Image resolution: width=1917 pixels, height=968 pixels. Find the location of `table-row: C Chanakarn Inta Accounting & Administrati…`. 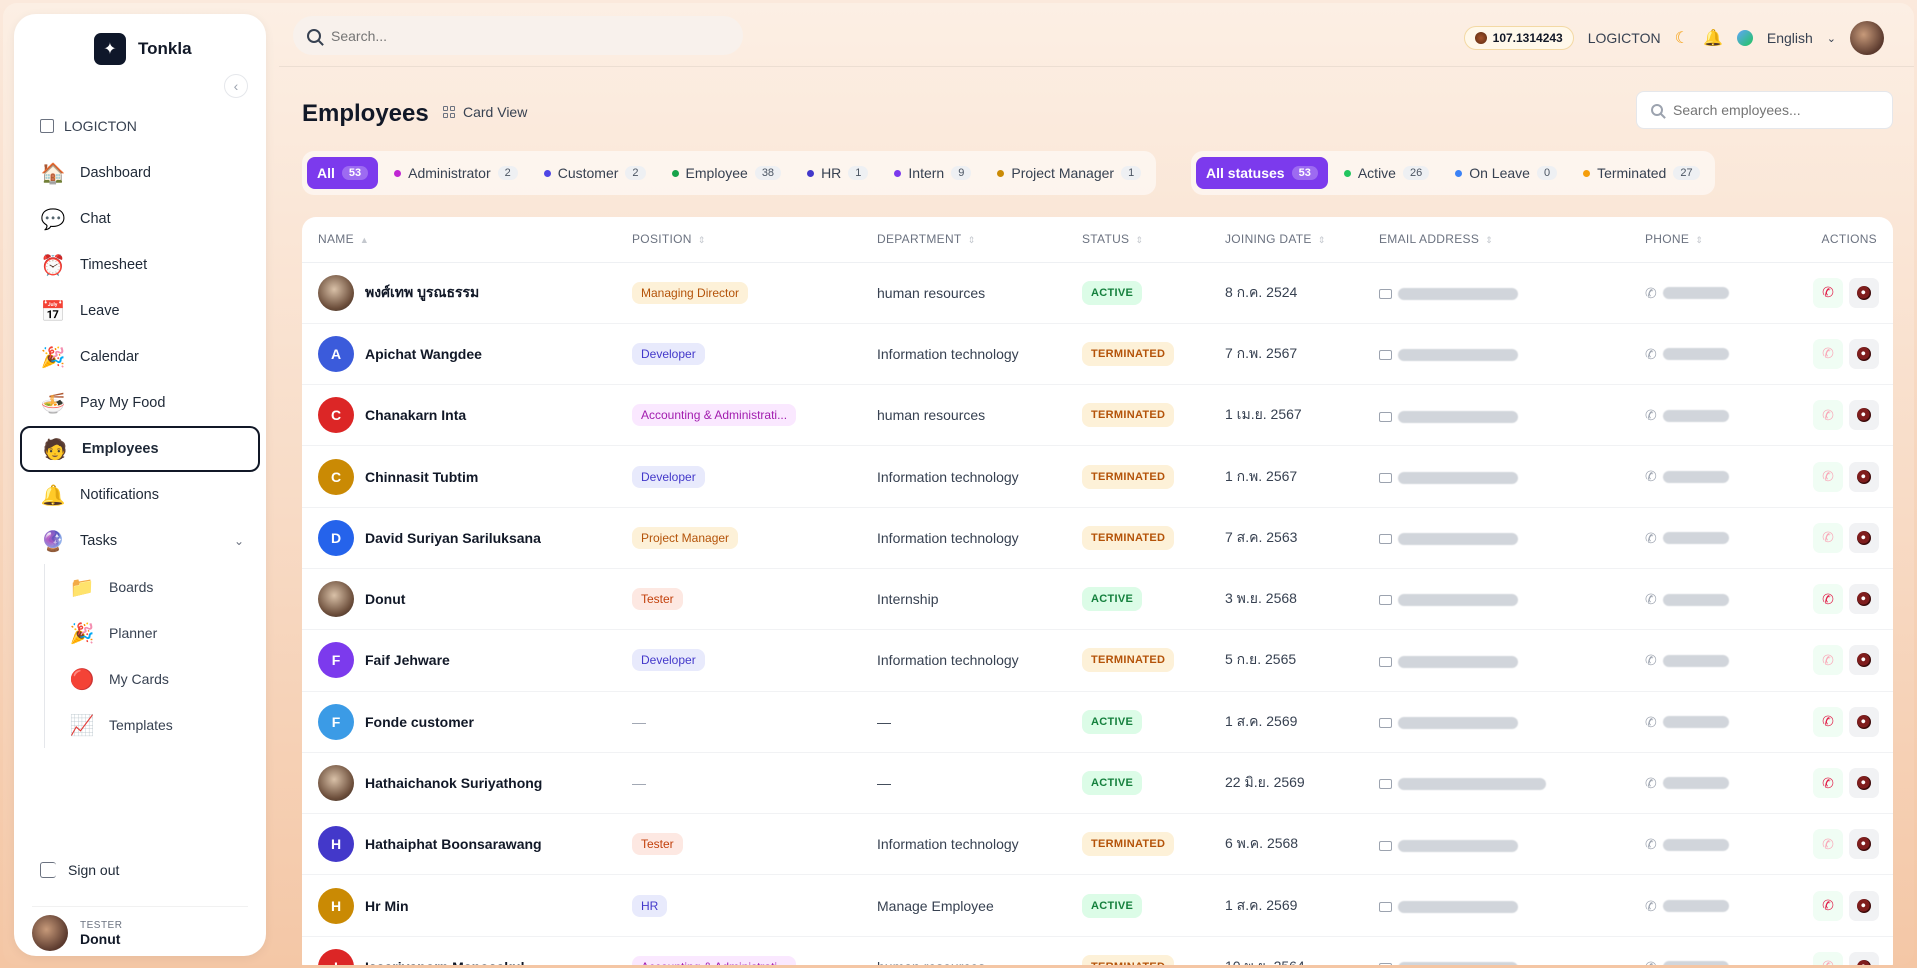

table-row: C Chanakarn Inta Accounting & Administrati… is located at coordinates (1097, 415).